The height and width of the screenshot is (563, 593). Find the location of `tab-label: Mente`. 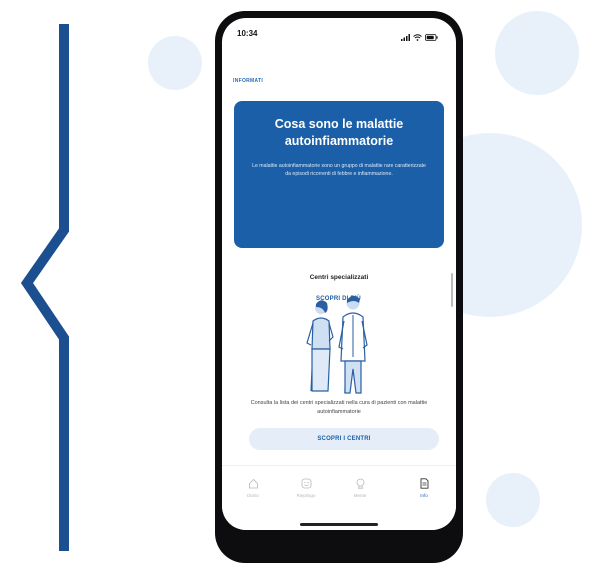

tab-label: Mente is located at coordinates (360, 495).